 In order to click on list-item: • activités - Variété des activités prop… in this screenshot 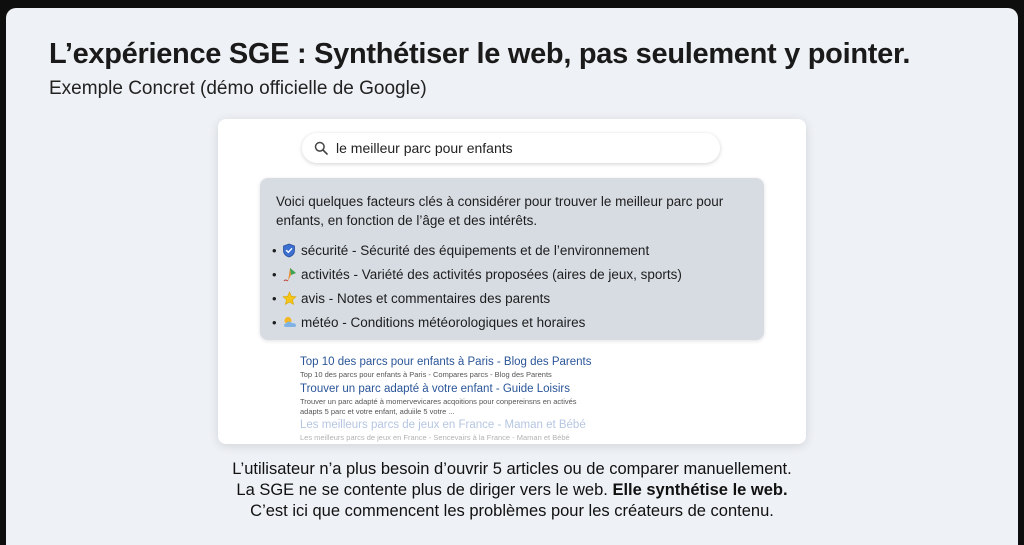, I will do `click(477, 274)`.